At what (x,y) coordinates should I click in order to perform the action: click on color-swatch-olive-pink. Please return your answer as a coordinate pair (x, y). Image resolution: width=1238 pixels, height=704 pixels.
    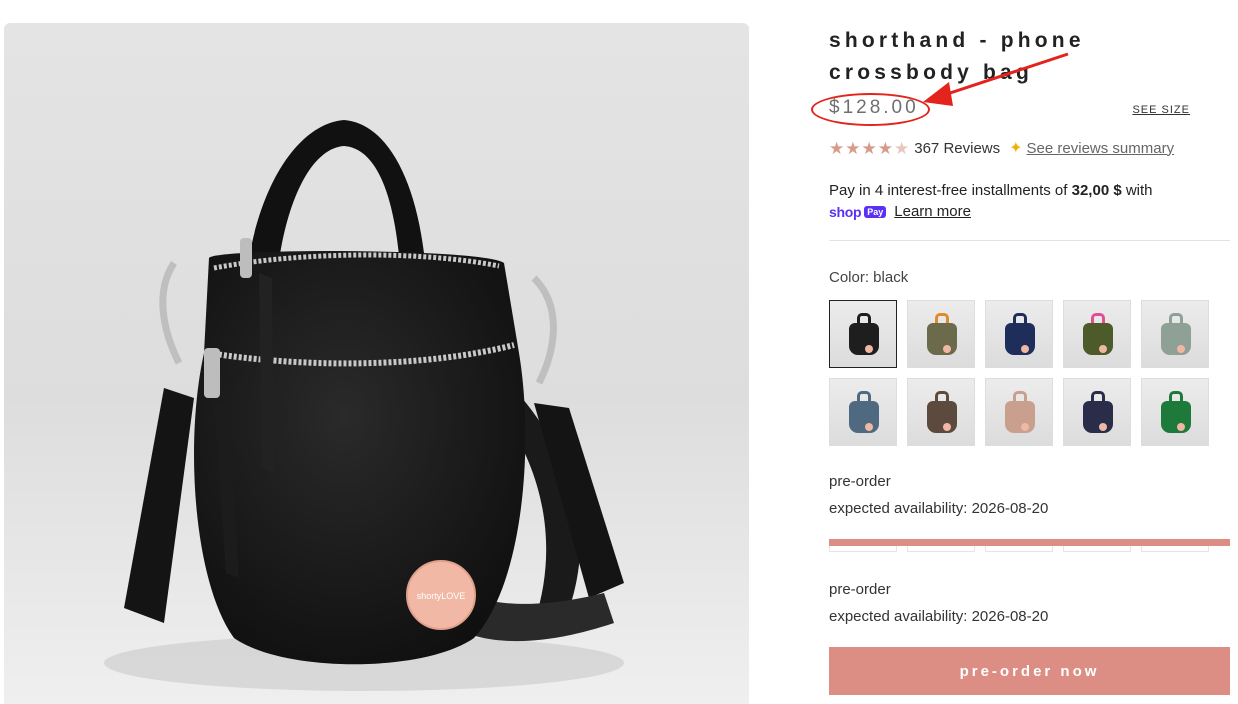
    Looking at the image, I should click on (1097, 334).